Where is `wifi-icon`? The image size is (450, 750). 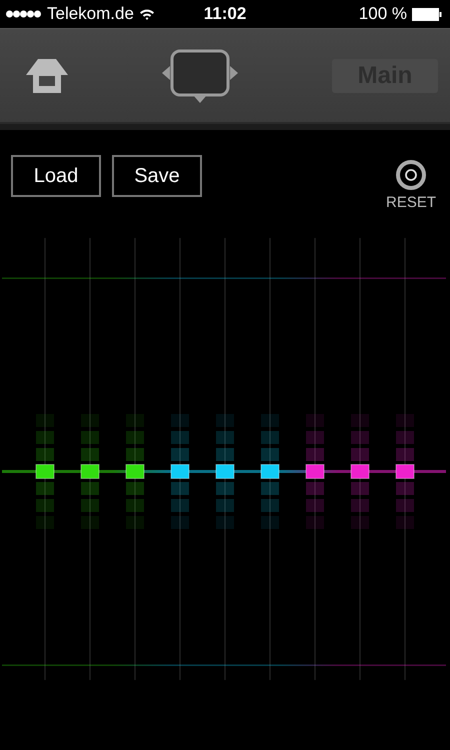 wifi-icon is located at coordinates (146, 14).